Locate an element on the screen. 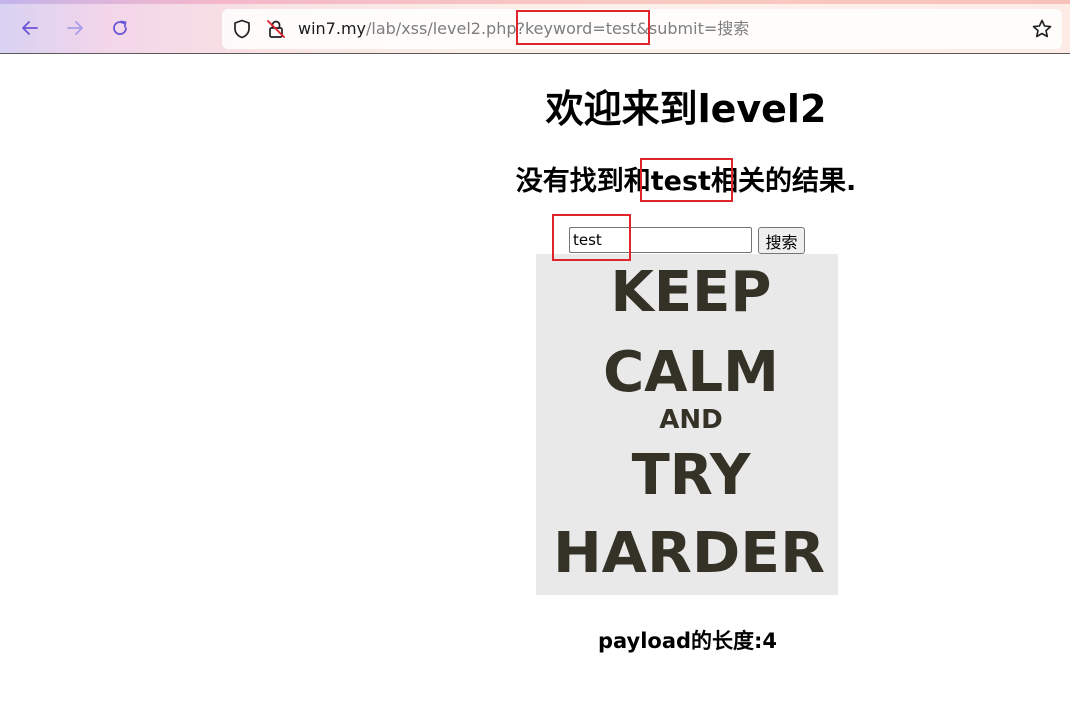 The image size is (1070, 708). arrow-right-icon is located at coordinates (75, 28).